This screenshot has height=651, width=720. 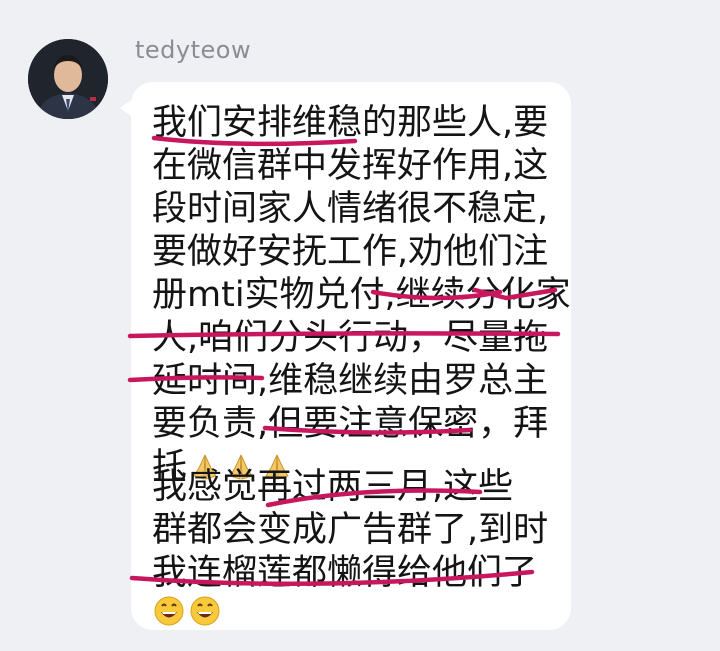 I want to click on avatar, so click(x=68, y=79).